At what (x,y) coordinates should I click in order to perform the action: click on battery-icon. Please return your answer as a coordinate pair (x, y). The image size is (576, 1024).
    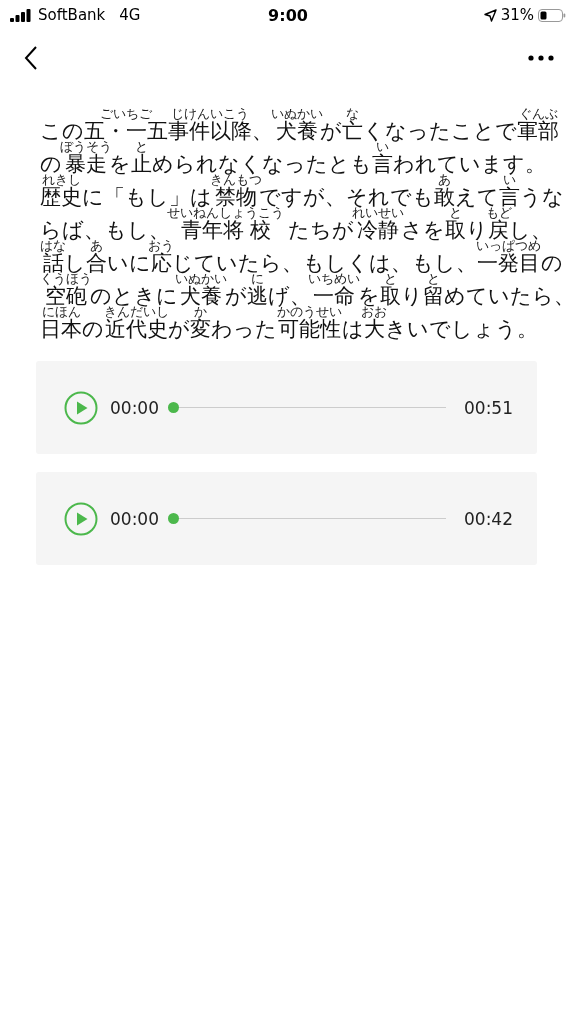
    Looking at the image, I should click on (552, 15).